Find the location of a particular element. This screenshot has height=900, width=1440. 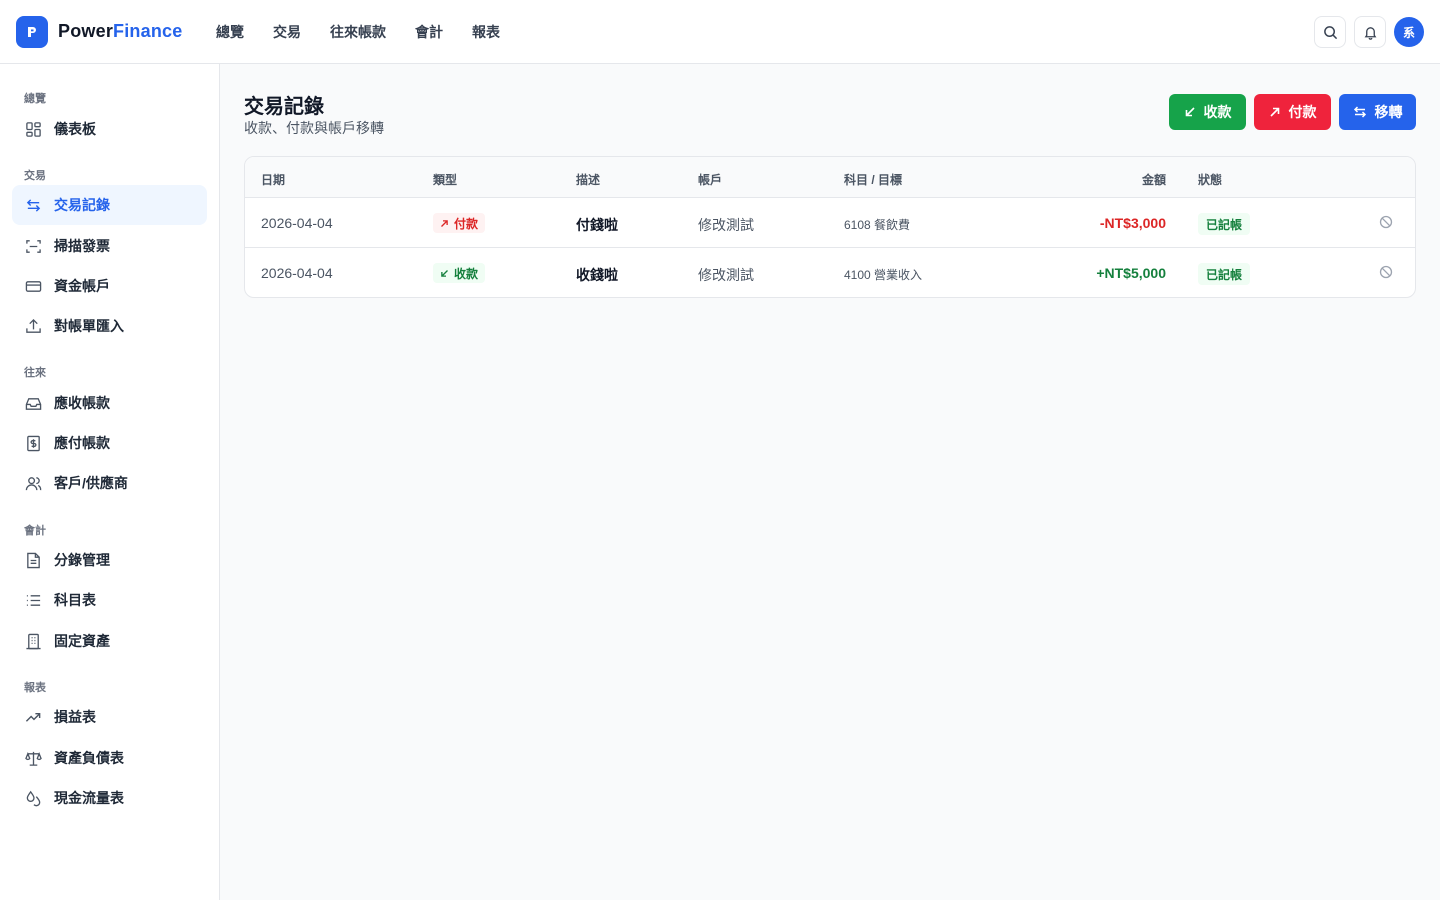

sidebar-item-label: 掃描發票 is located at coordinates (82, 246).